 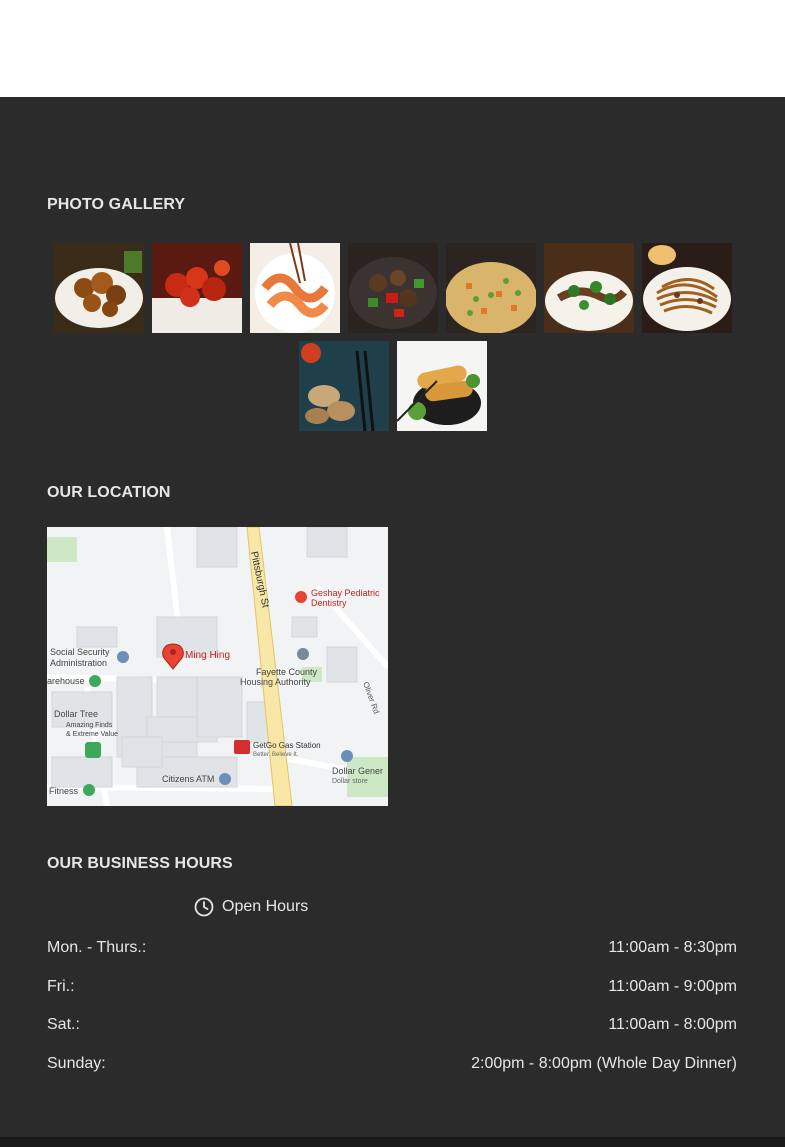 I want to click on hours-row: Sat.: 11:00am - 8:00pm, so click(x=392, y=1025).